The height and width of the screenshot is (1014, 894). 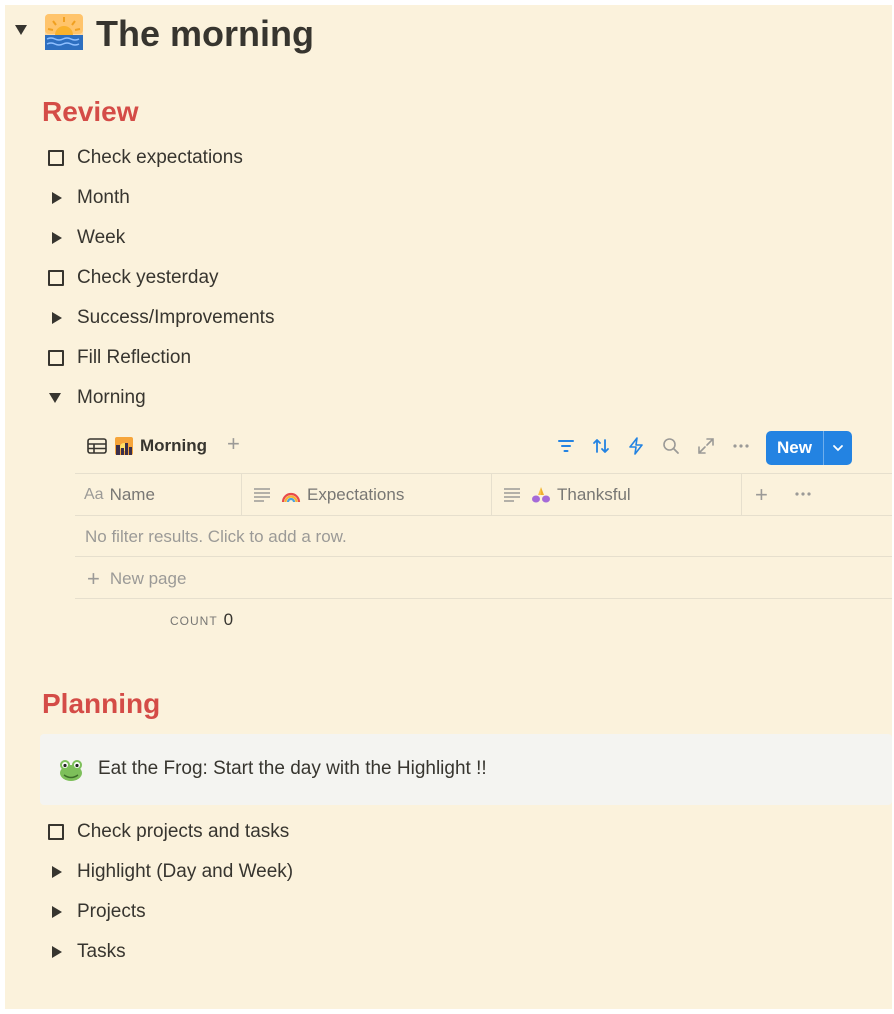 I want to click on database-toolbar: Morning + New, so click(x=483, y=446).